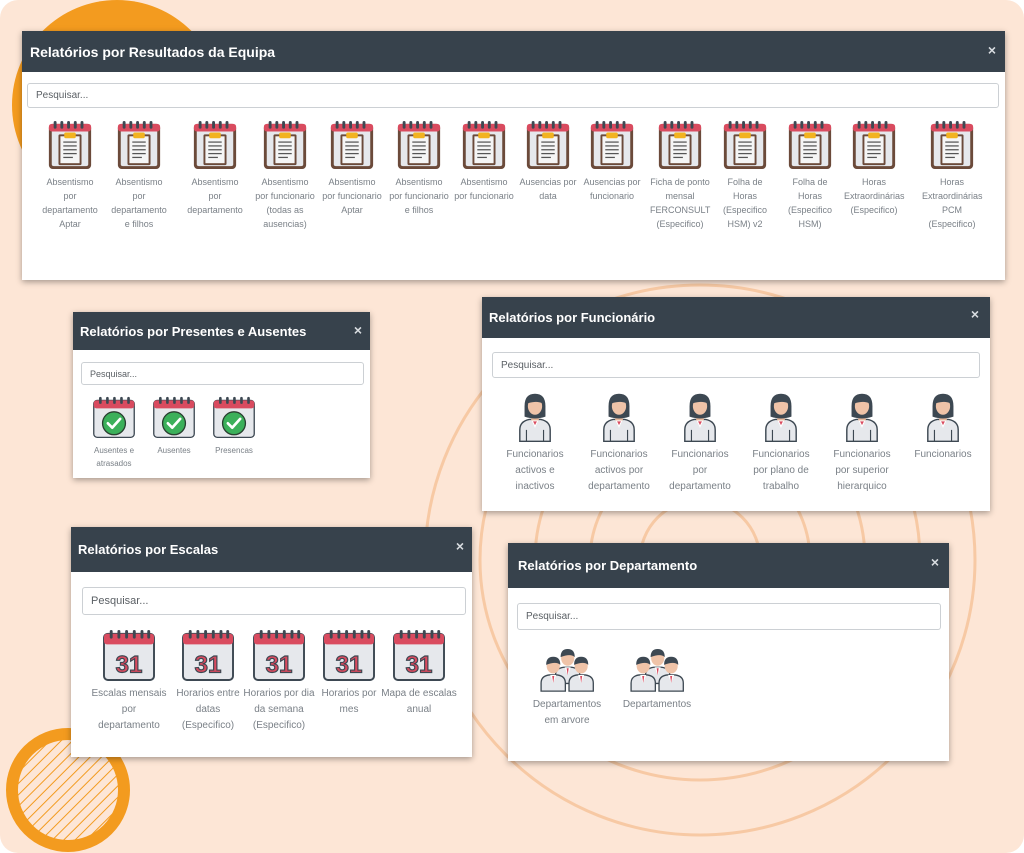  Describe the element at coordinates (781, 471) in the screenshot. I see `report-item-label: Funcionarios por plano de trabalho` at that location.